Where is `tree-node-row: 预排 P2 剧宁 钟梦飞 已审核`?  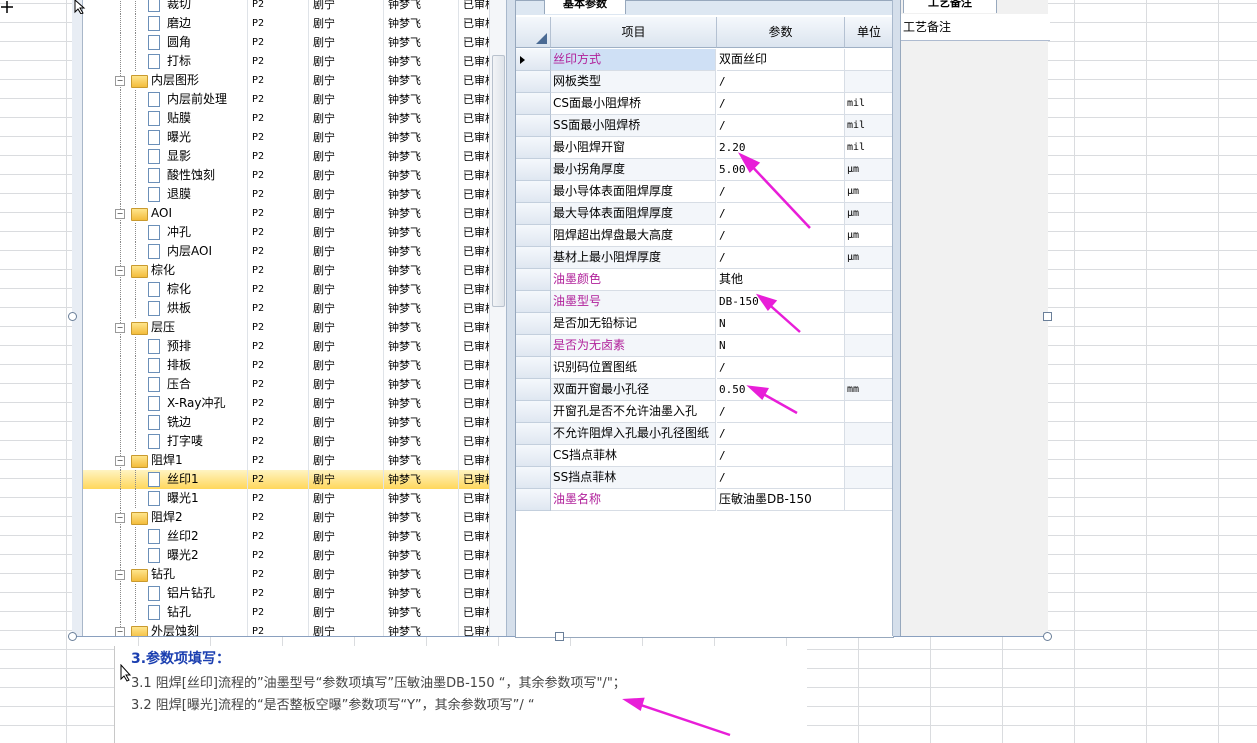
tree-node-row: 预排 P2 剧宁 钟梦飞 已审核 is located at coordinates (295, 346).